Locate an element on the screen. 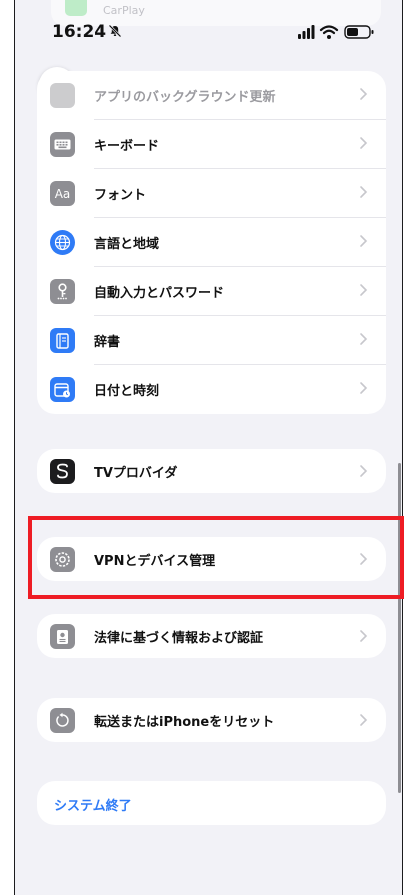  font-icon-text: Aa is located at coordinates (62, 193).